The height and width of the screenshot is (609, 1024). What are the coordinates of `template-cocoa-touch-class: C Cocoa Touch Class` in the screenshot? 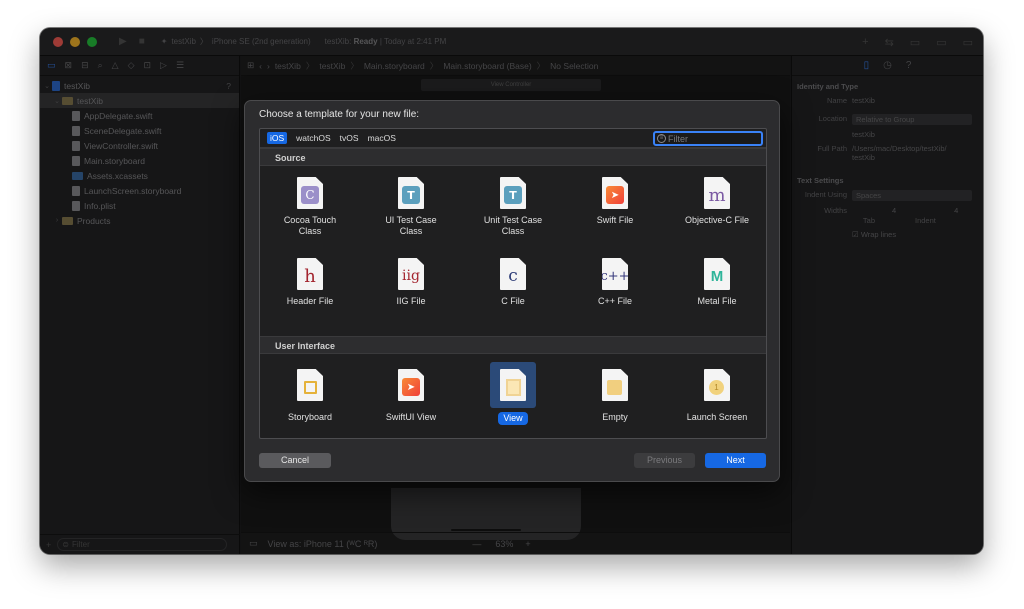 It's located at (310, 207).